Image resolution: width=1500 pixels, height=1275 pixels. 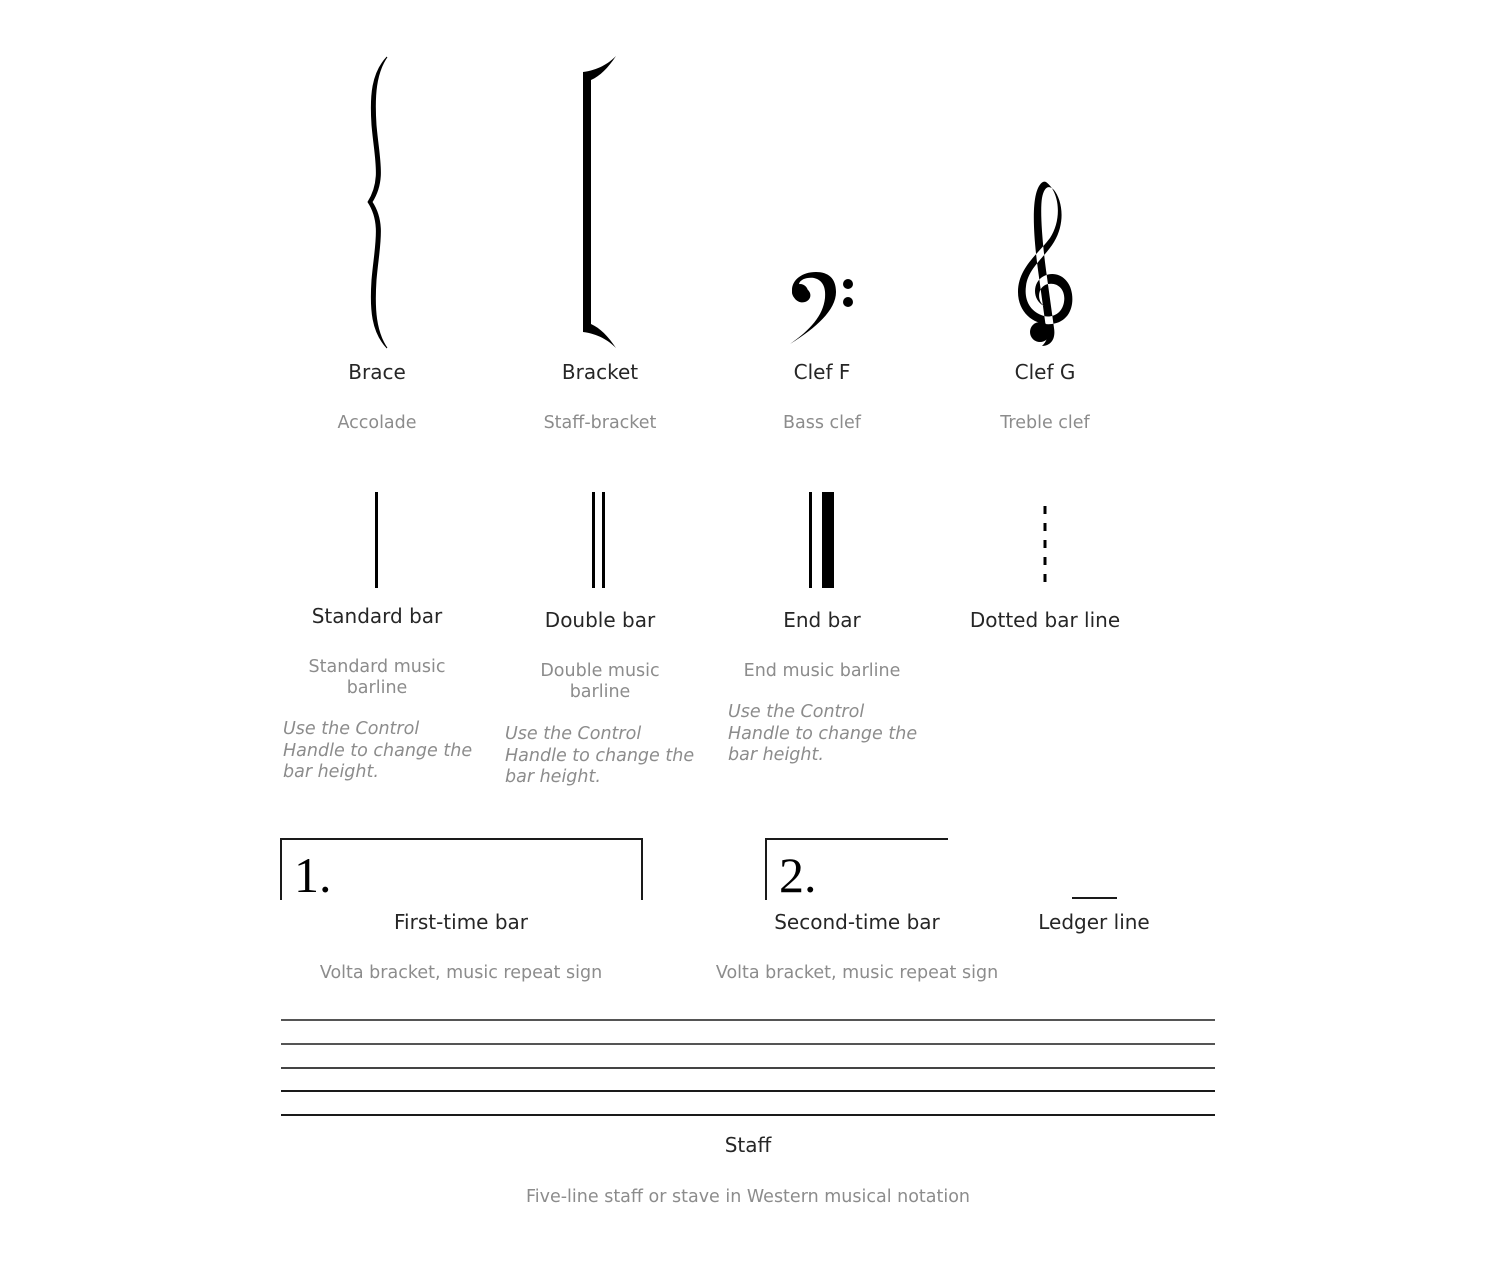 I want to click on second-time-bar-subtitle: Volta bracket, music repeat sign, so click(x=857, y=973).